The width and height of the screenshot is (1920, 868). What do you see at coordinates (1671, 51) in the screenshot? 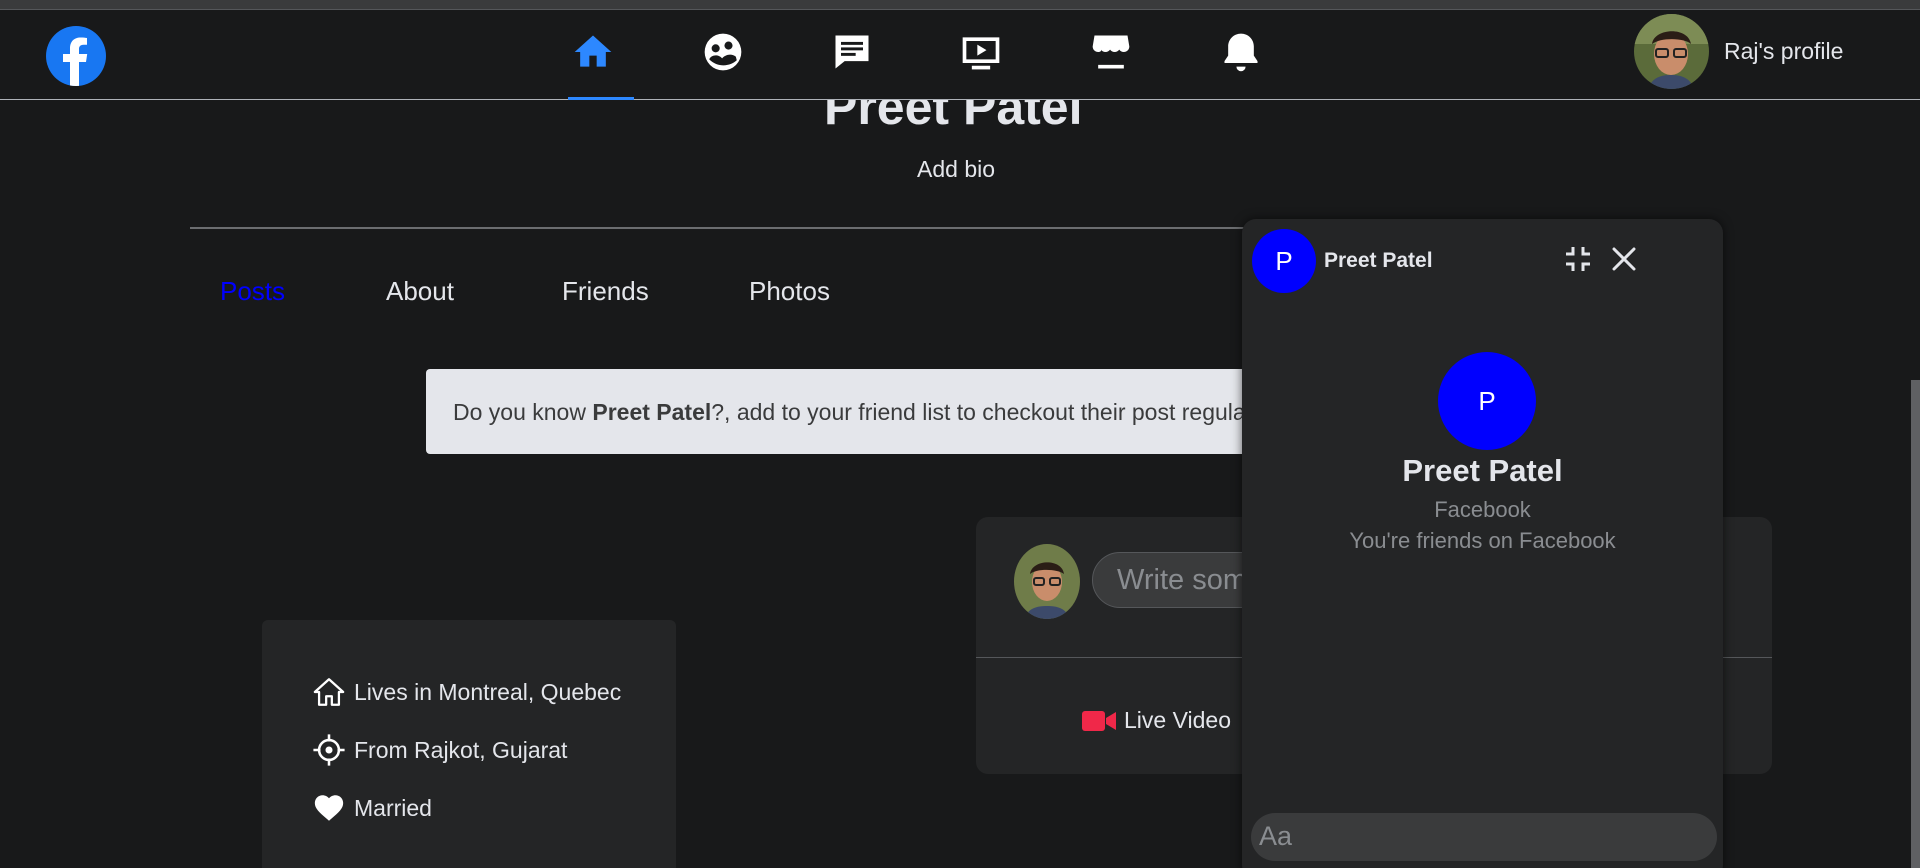
I see `profile-avatar` at bounding box center [1671, 51].